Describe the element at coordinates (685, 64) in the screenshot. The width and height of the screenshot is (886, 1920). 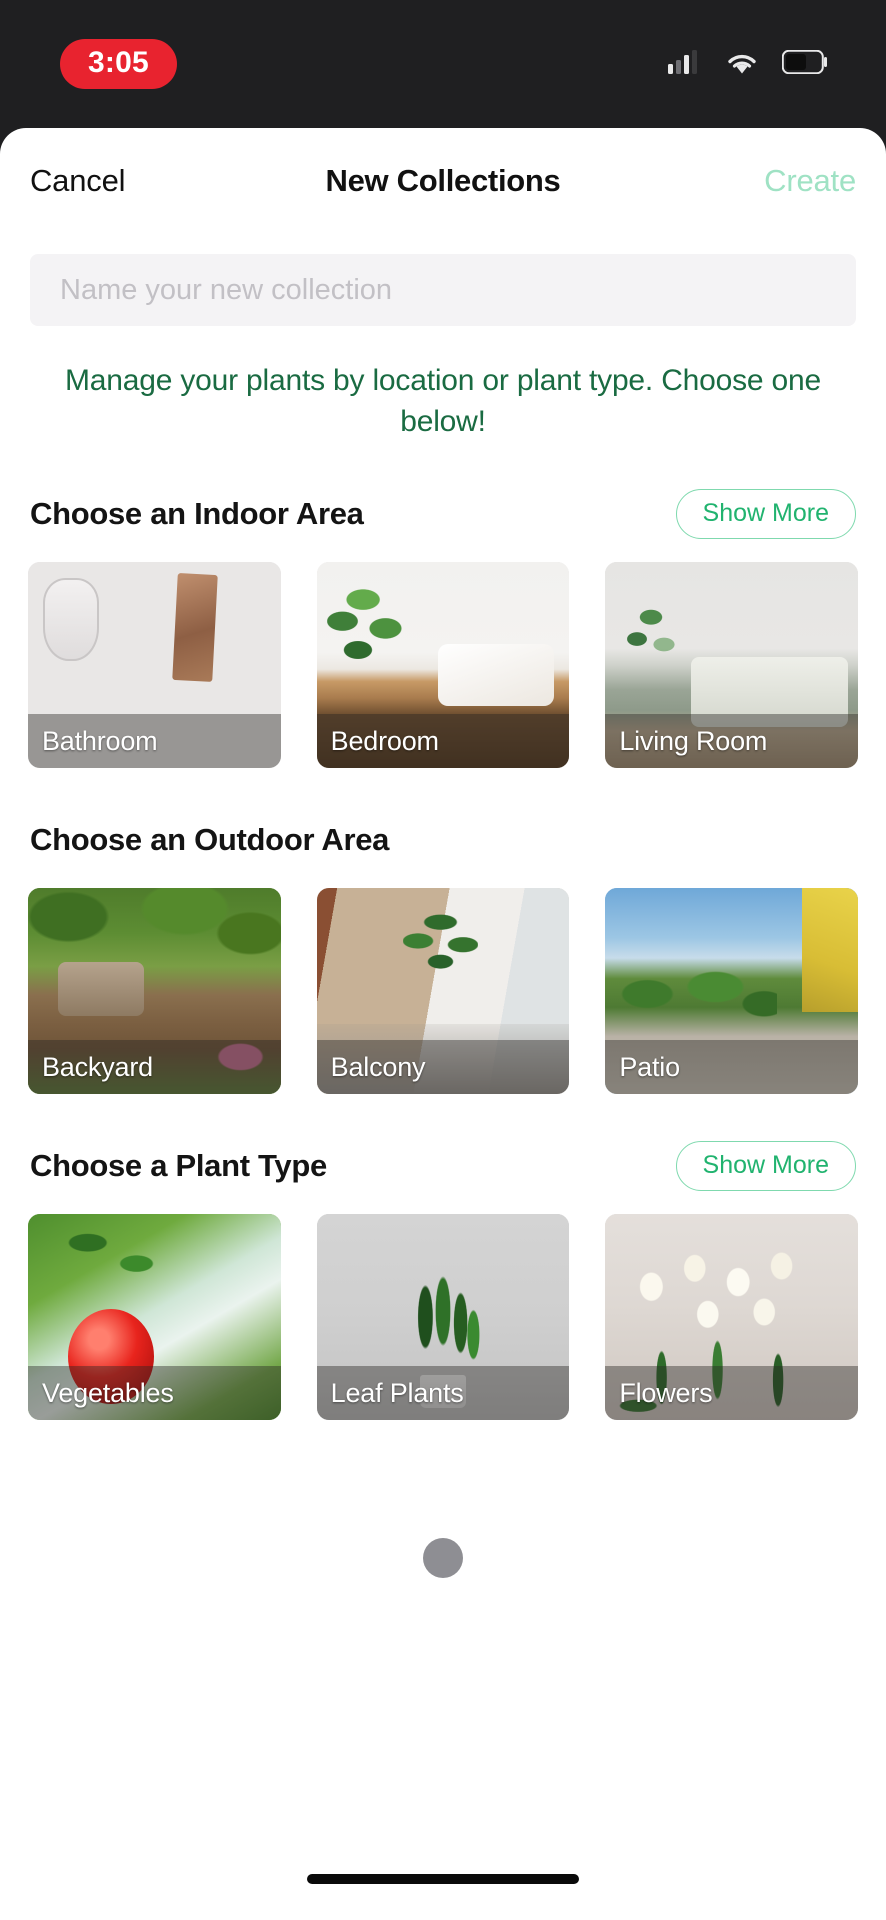
I see `cellular-signal-icon` at that location.